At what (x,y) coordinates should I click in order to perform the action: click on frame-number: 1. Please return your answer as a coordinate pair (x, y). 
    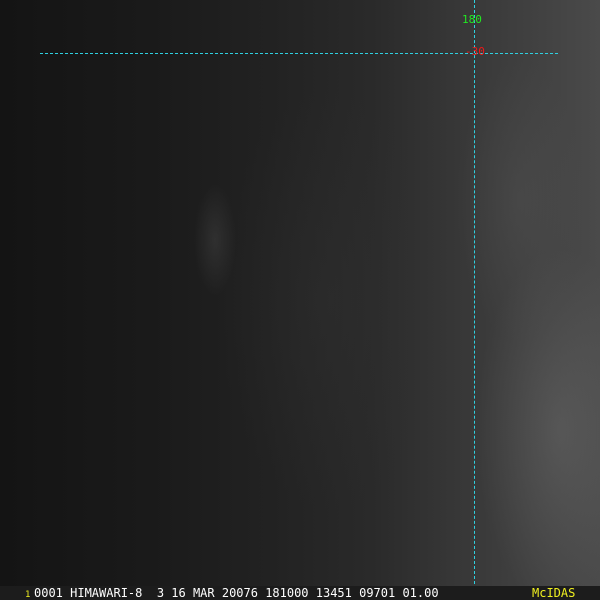
    Looking at the image, I should click on (28, 595).